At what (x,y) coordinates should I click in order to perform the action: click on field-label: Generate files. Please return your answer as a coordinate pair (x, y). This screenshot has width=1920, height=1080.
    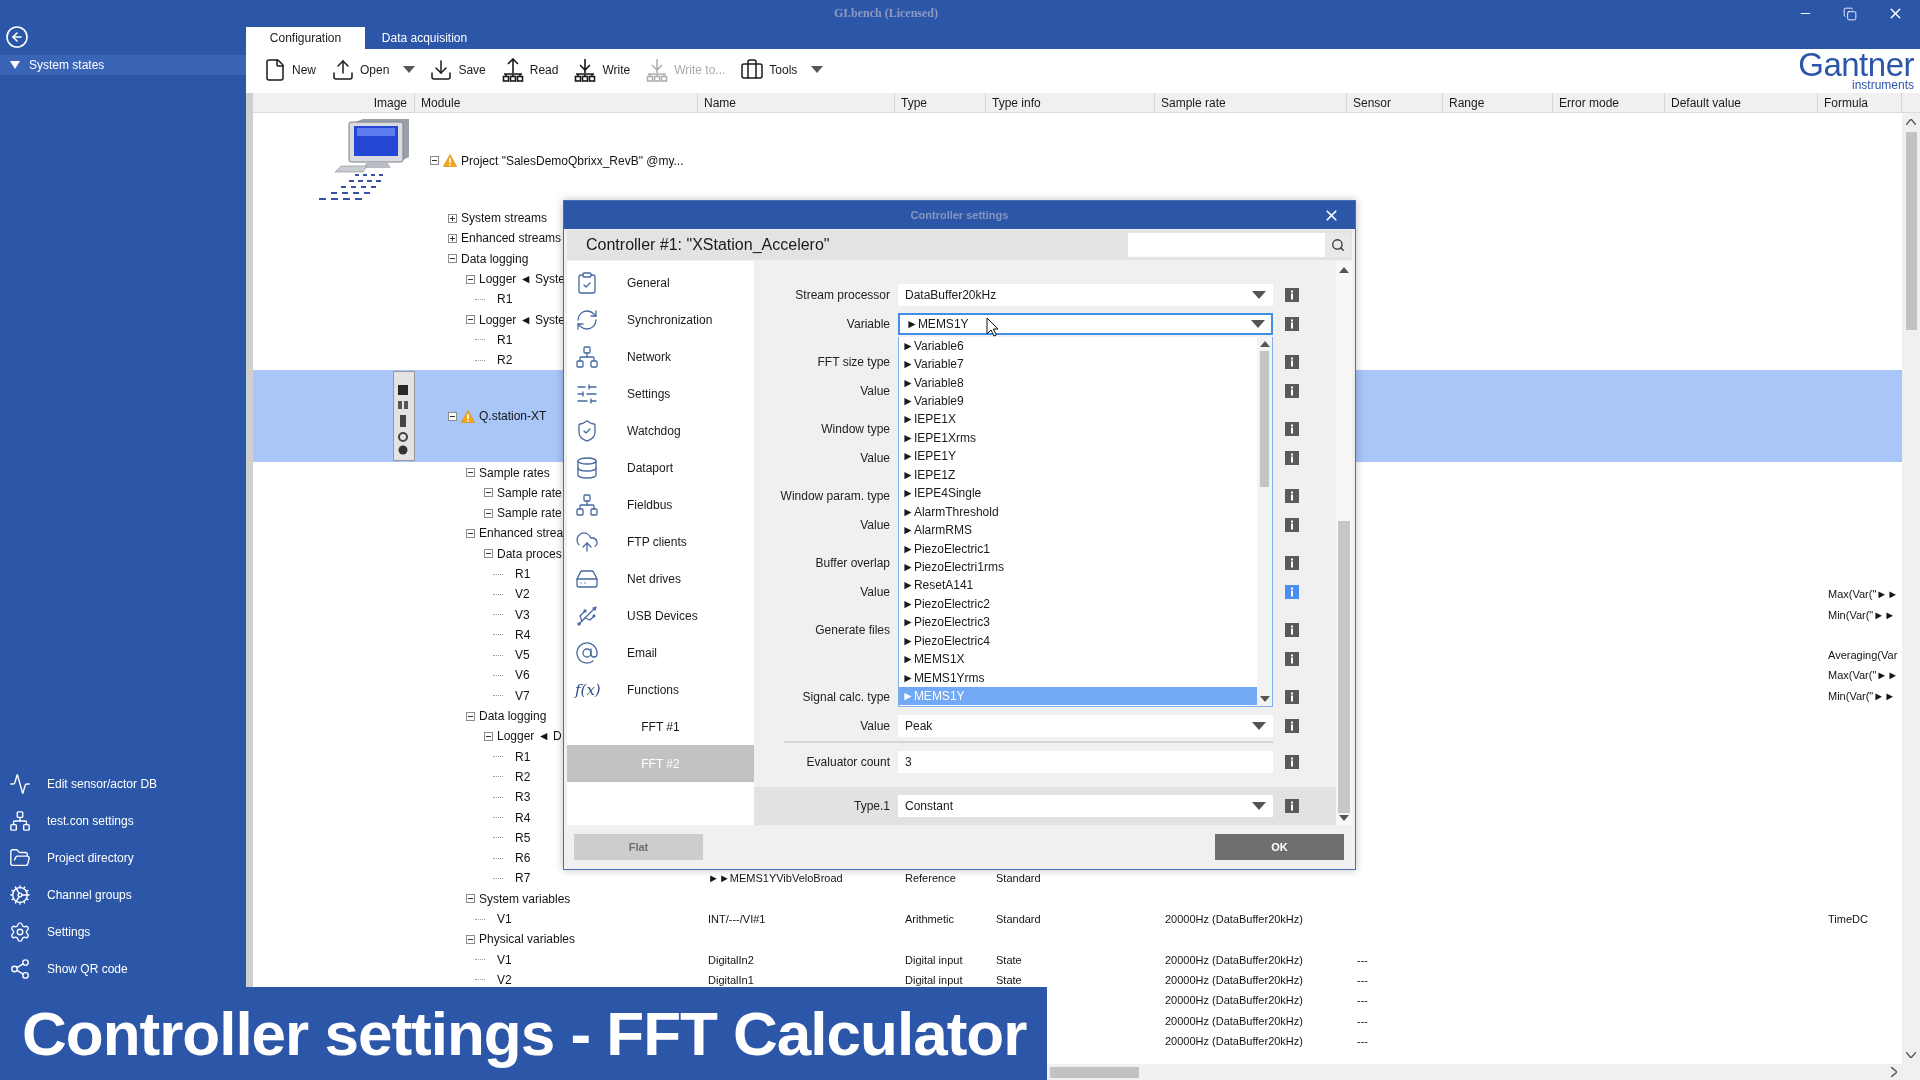
    Looking at the image, I should click on (852, 629).